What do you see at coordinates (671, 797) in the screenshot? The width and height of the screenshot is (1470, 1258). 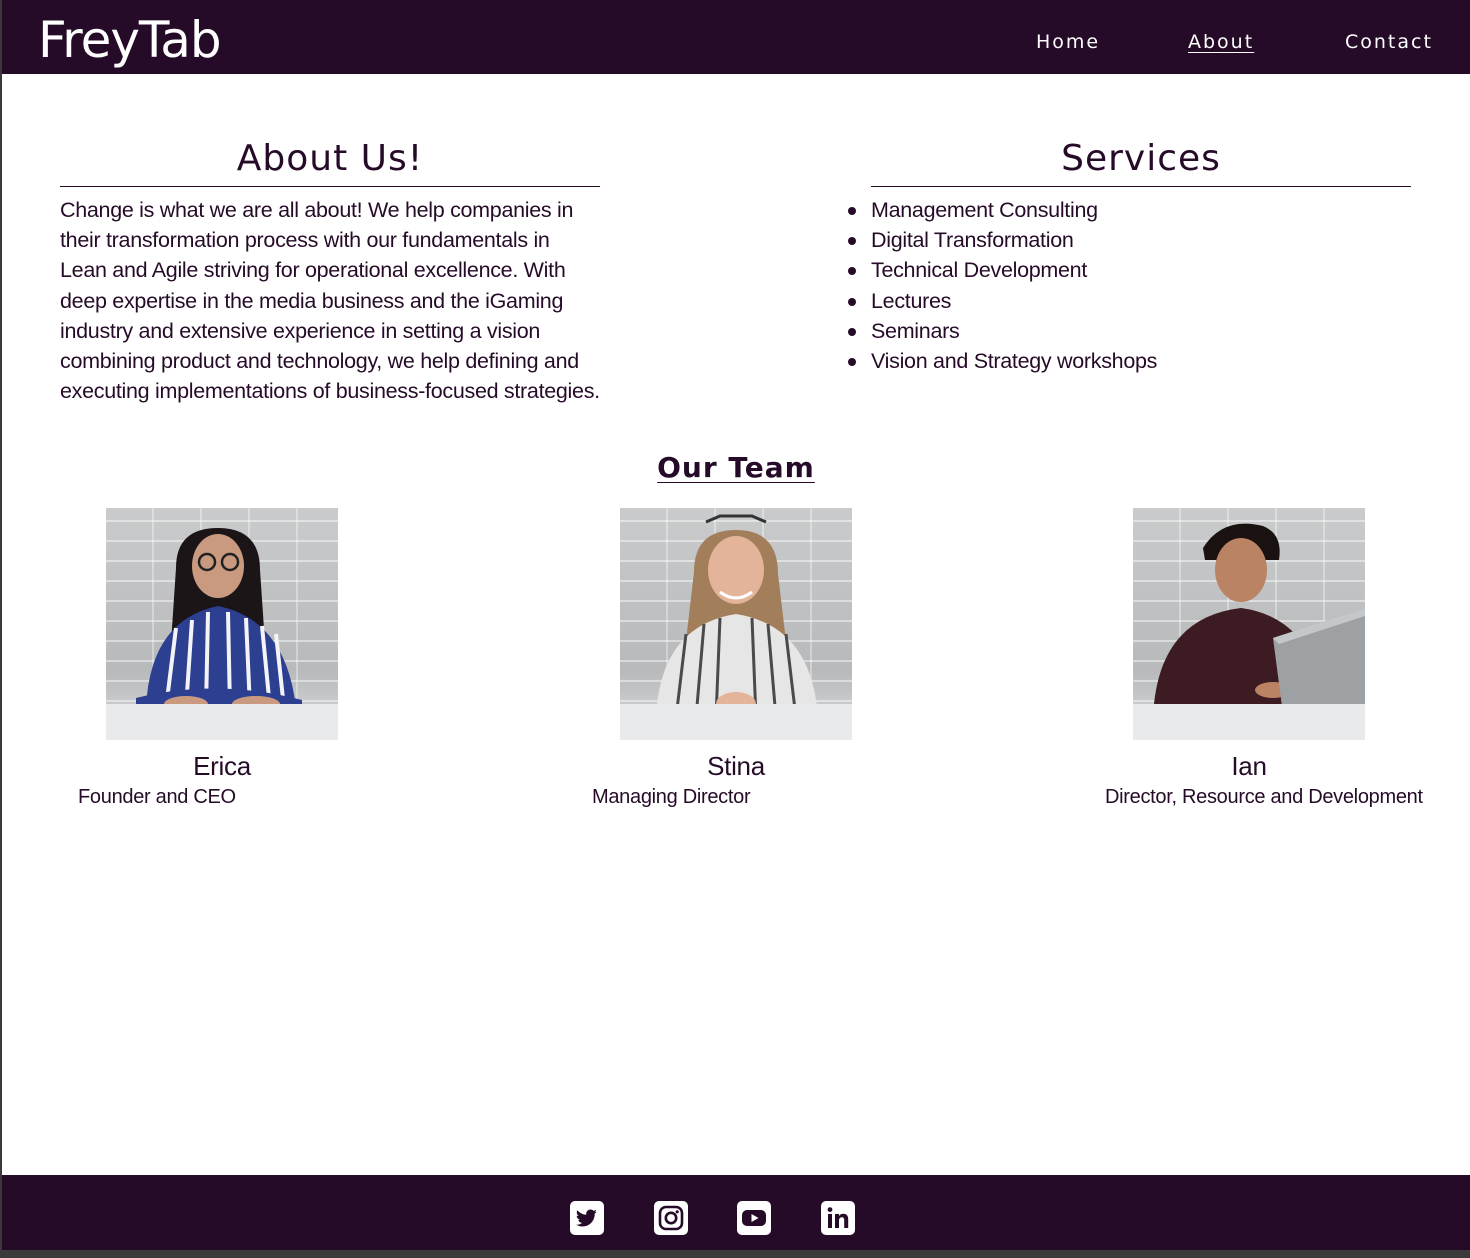 I see `team-member-role: Managing Director` at bounding box center [671, 797].